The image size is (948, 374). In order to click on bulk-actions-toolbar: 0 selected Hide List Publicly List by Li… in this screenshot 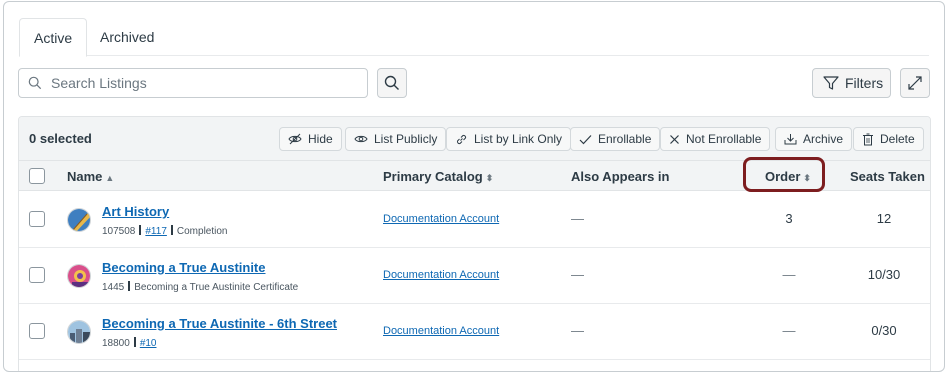, I will do `click(474, 139)`.